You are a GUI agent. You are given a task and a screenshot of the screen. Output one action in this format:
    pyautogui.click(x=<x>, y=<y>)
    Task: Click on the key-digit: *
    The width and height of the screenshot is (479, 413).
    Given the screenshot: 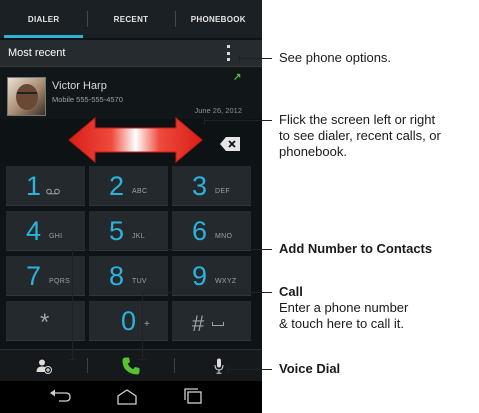 What is the action you would take?
    pyautogui.click(x=45, y=322)
    